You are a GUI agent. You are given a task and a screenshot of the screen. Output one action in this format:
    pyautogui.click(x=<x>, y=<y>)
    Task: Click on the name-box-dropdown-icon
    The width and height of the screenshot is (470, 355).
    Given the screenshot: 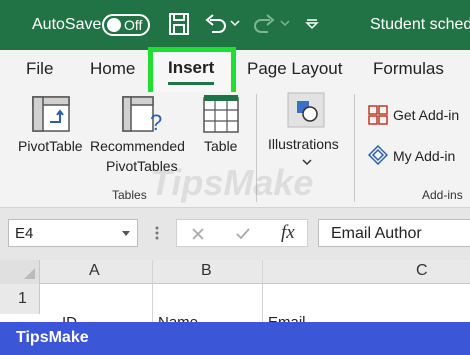 What is the action you would take?
    pyautogui.click(x=126, y=234)
    